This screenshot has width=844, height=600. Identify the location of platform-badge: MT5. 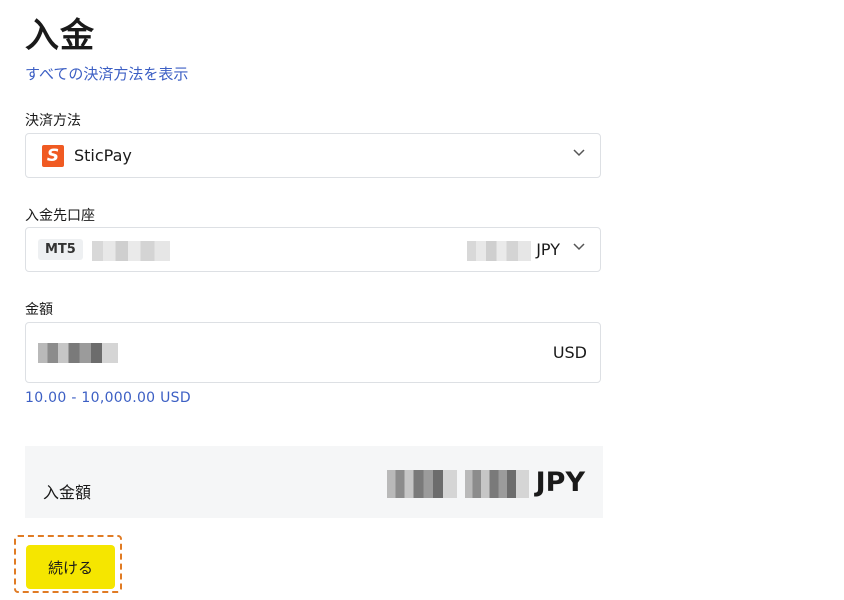
(60, 249).